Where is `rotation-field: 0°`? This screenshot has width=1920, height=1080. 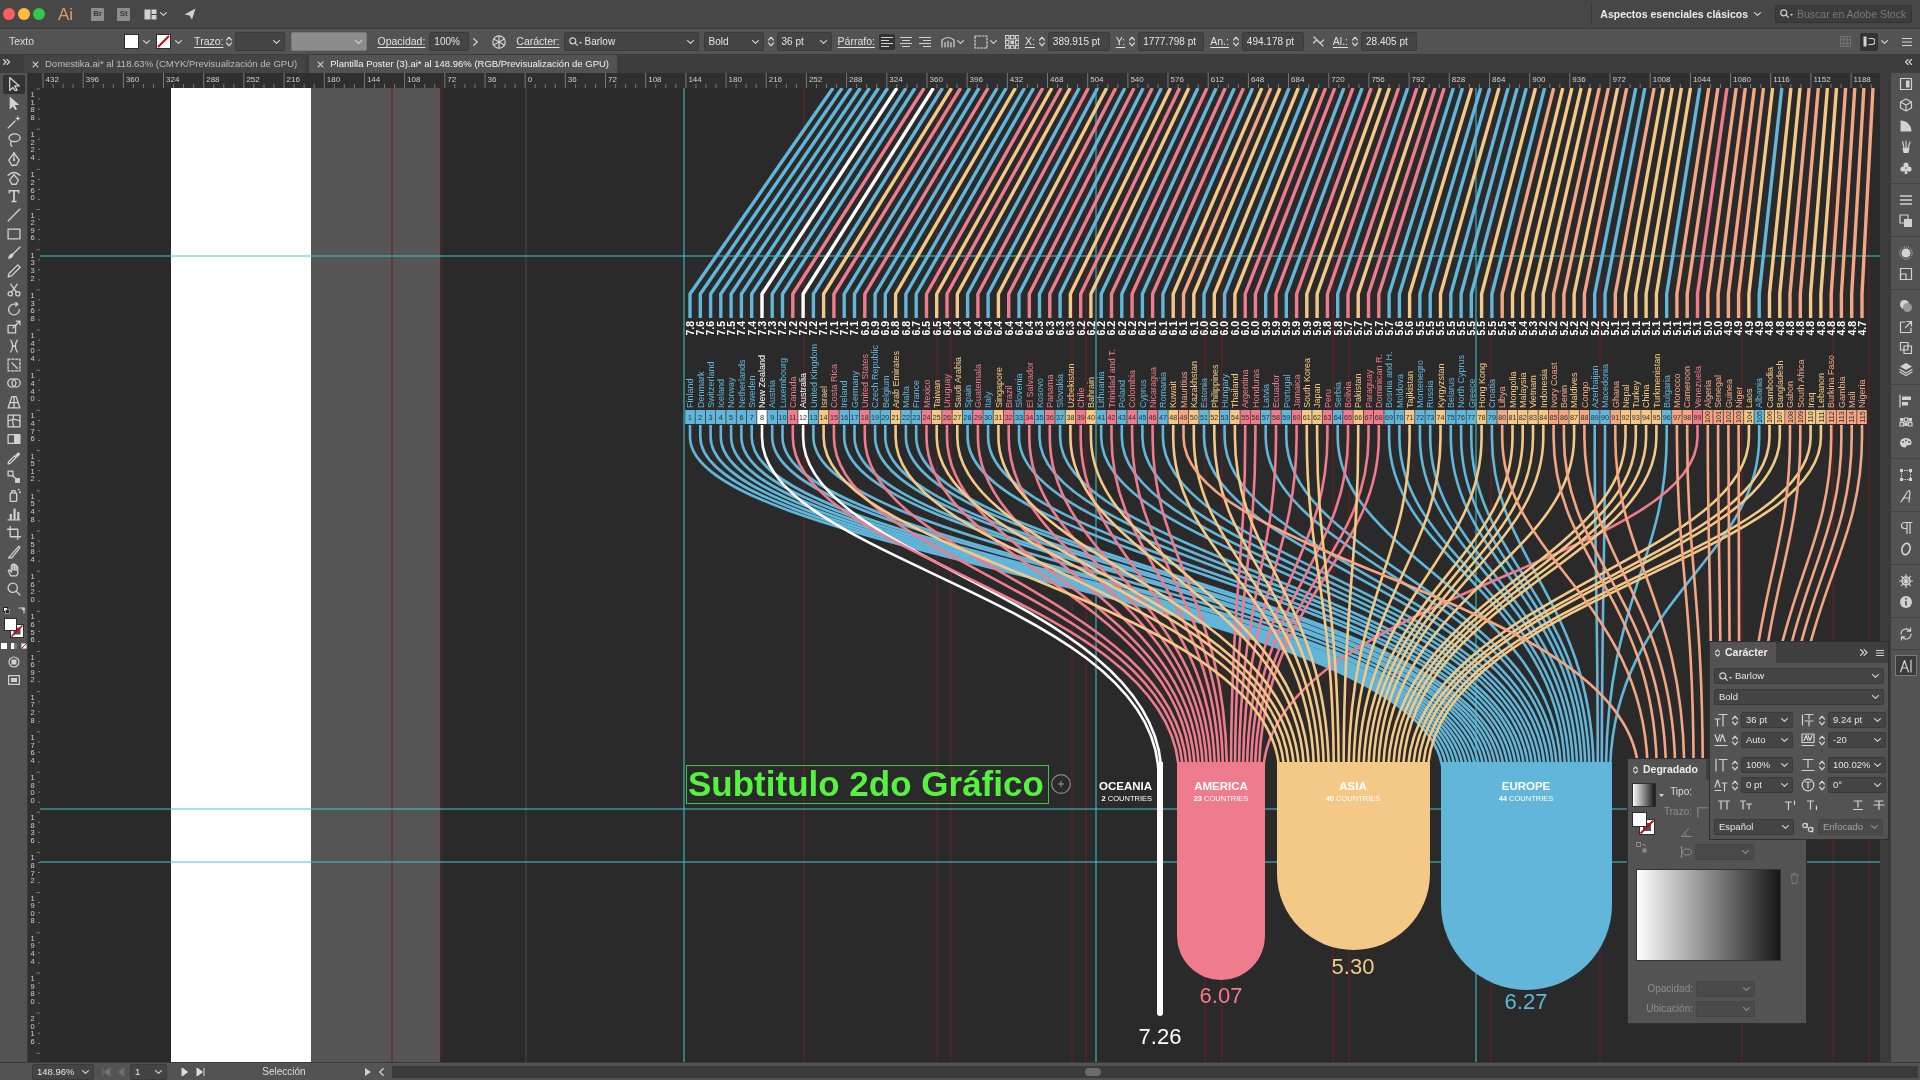 rotation-field: 0° is located at coordinates (1857, 785).